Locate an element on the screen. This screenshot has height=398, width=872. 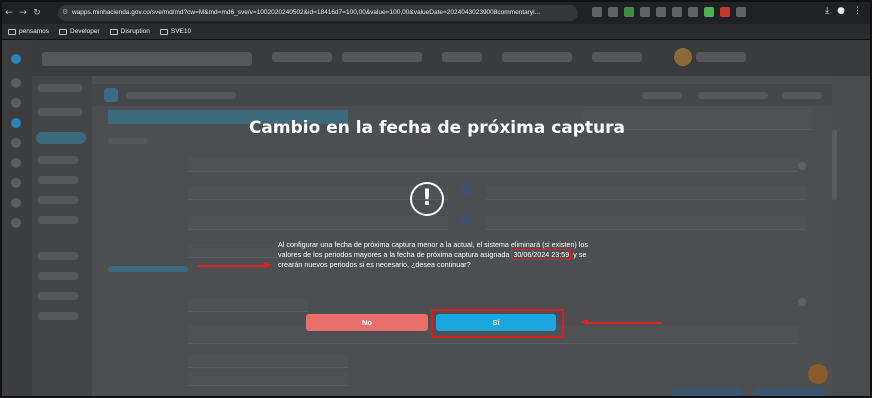
breadcrumb-bar is located at coordinates (462, 95).